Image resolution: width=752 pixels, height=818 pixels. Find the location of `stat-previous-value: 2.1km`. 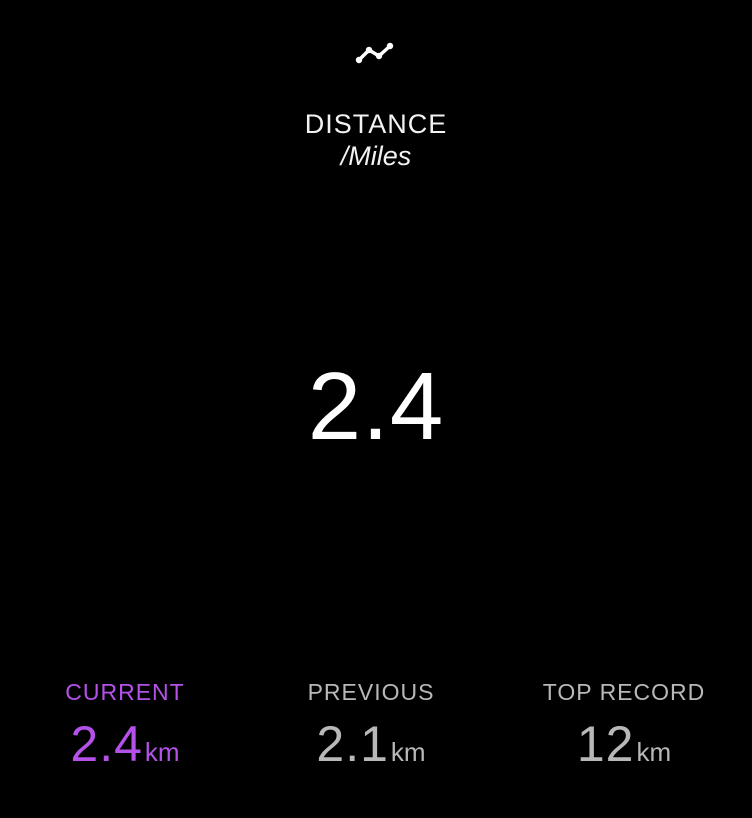

stat-previous-value: 2.1km is located at coordinates (371, 750).